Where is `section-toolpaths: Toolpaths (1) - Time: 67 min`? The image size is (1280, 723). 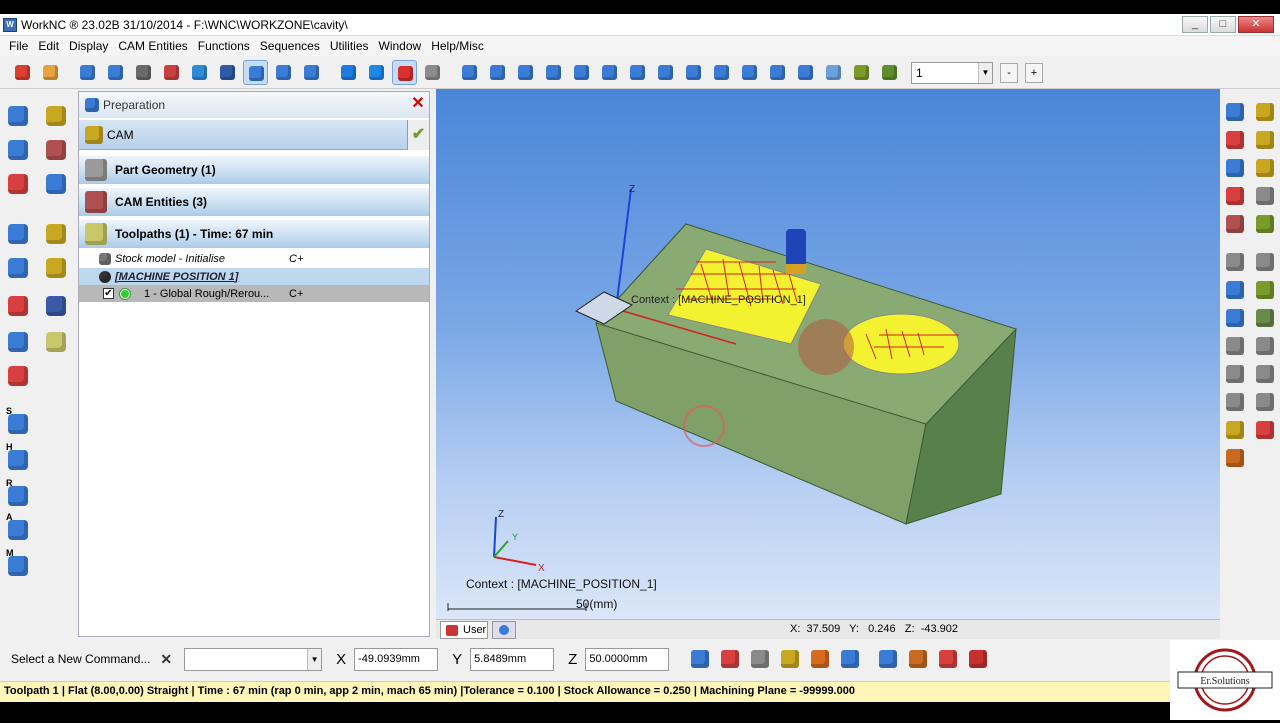 section-toolpaths: Toolpaths (1) - Time: 67 min is located at coordinates (254, 234).